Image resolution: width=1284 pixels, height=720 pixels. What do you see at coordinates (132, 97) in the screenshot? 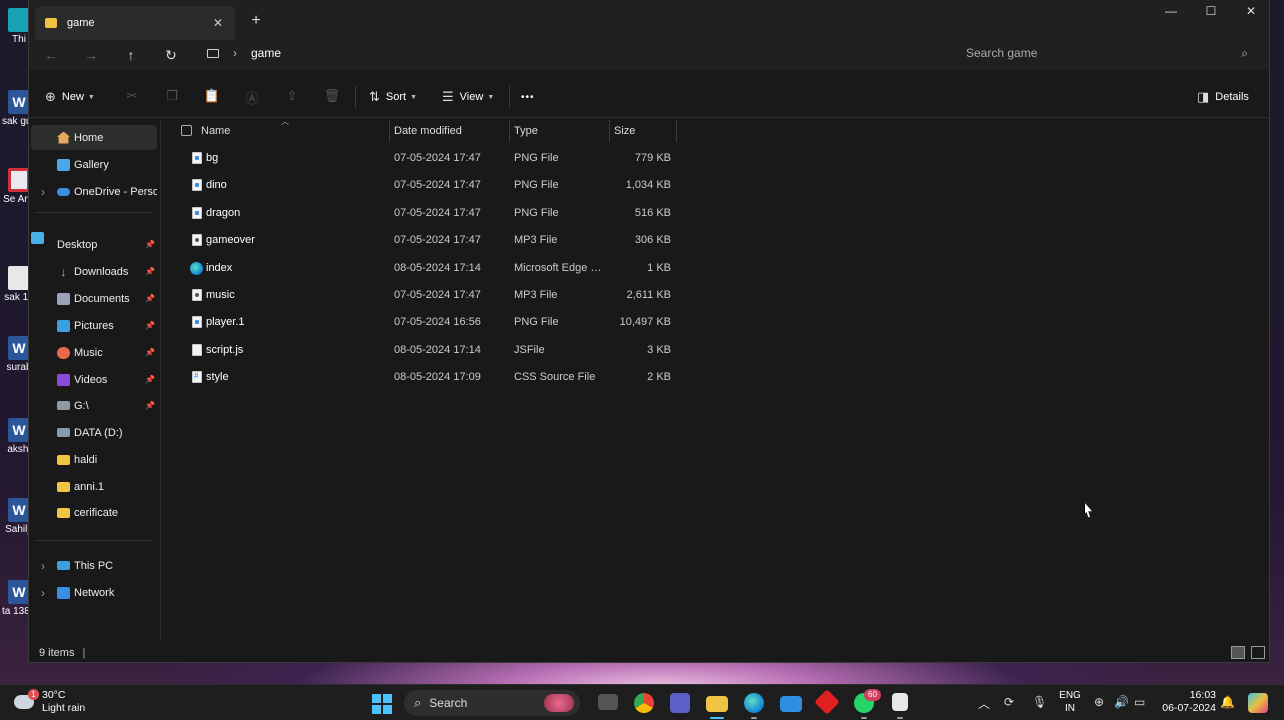
I see `cut-icon: ✂` at bounding box center [132, 97].